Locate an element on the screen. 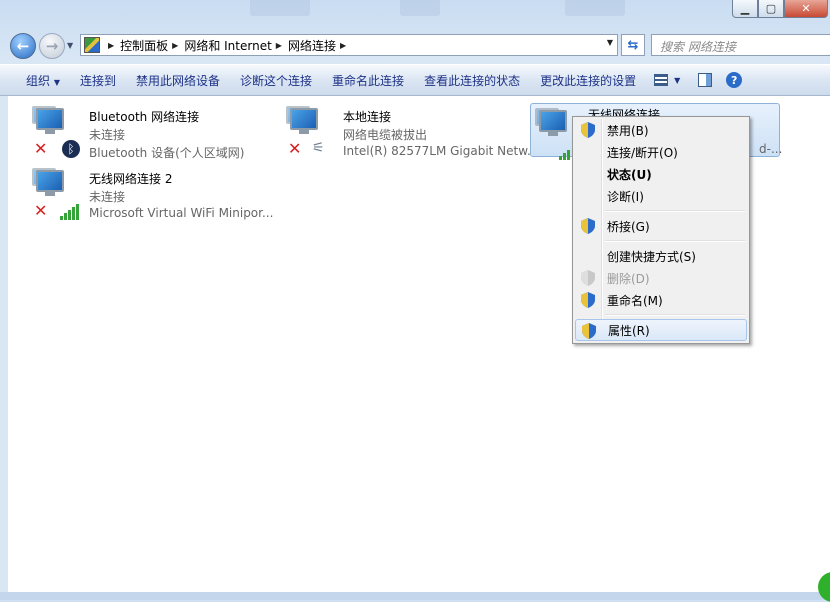 Image resolution: width=830 pixels, height=602 pixels. menu-item-status: 状态(U) is located at coordinates (661, 174).